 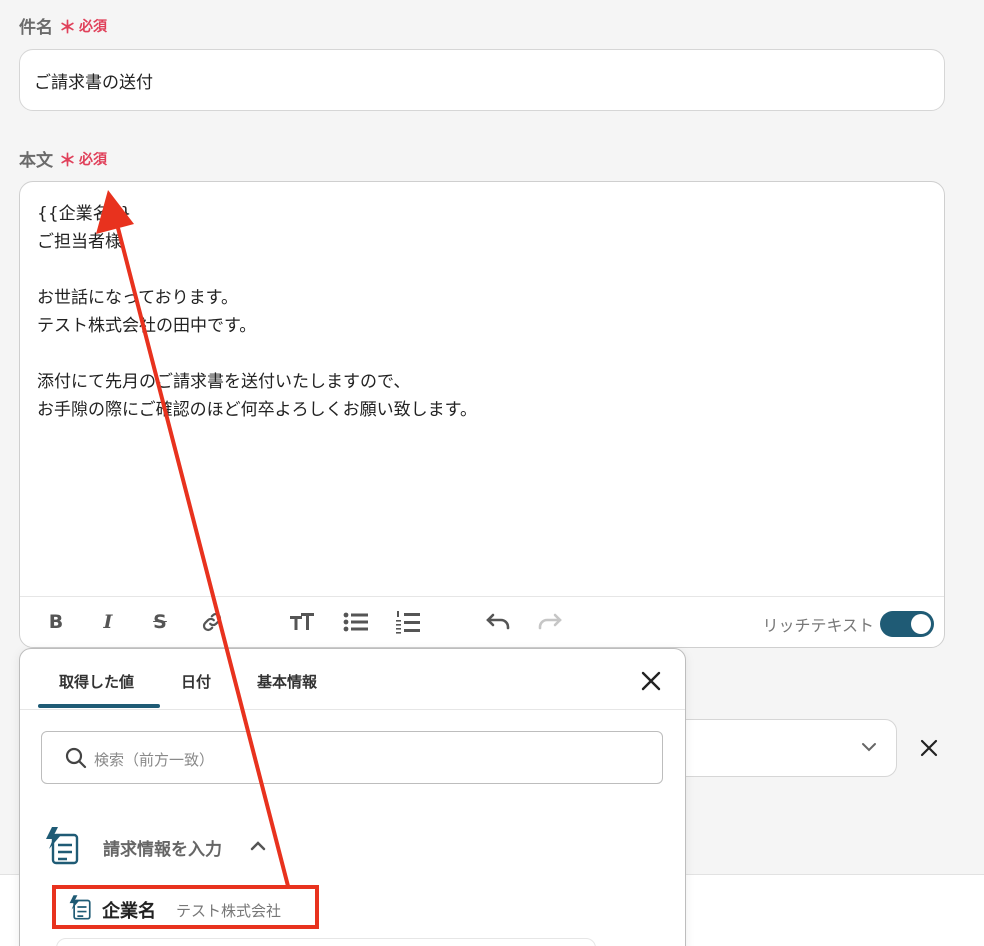 What do you see at coordinates (162, 850) in the screenshot?
I see `group-label: 請求情報を入力` at bounding box center [162, 850].